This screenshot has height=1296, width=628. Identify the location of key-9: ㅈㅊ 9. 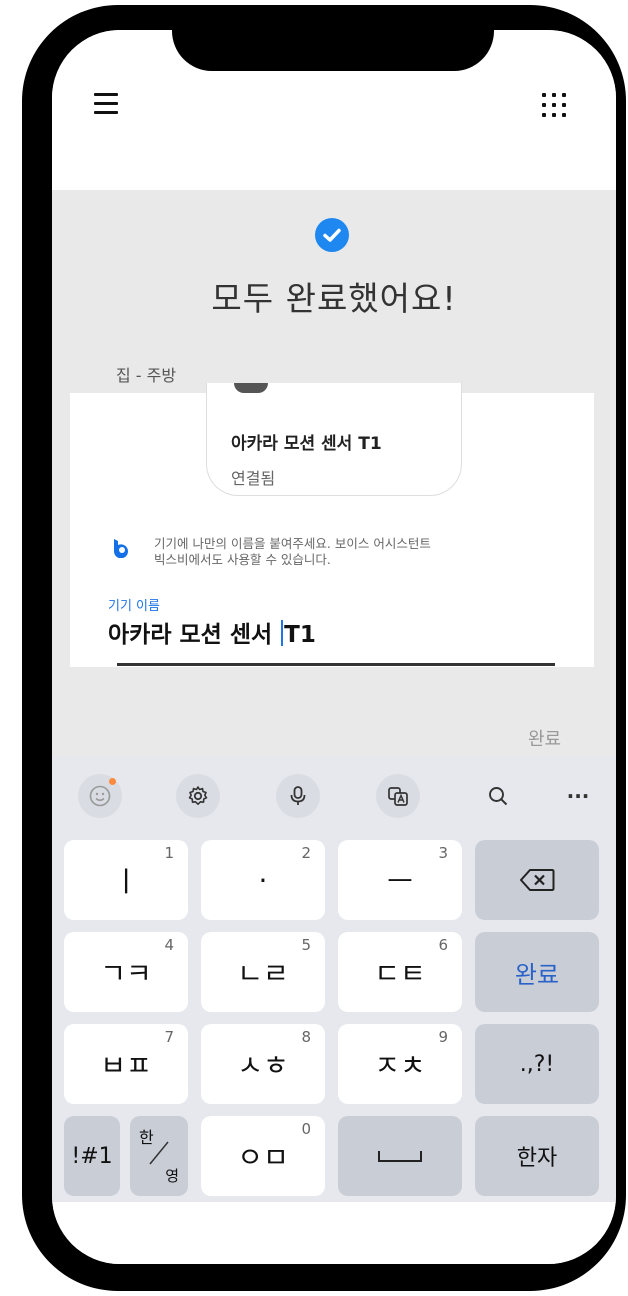
(400, 1064).